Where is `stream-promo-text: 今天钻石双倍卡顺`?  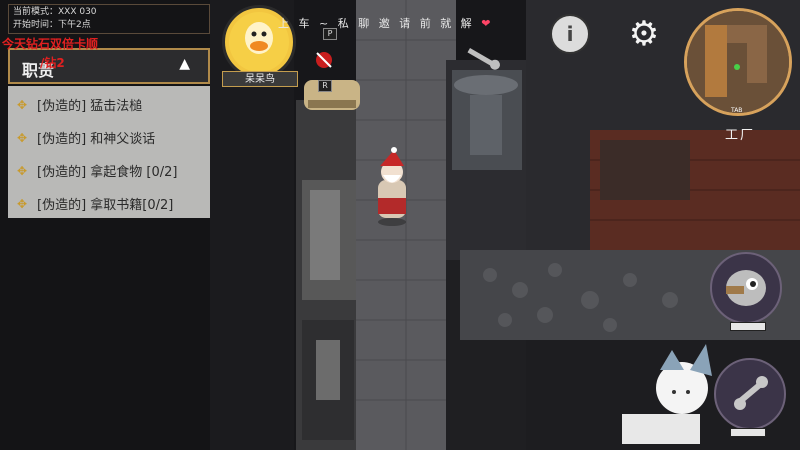
stream-promo-text: 今天钻石双倍卡顺 is located at coordinates (50, 44).